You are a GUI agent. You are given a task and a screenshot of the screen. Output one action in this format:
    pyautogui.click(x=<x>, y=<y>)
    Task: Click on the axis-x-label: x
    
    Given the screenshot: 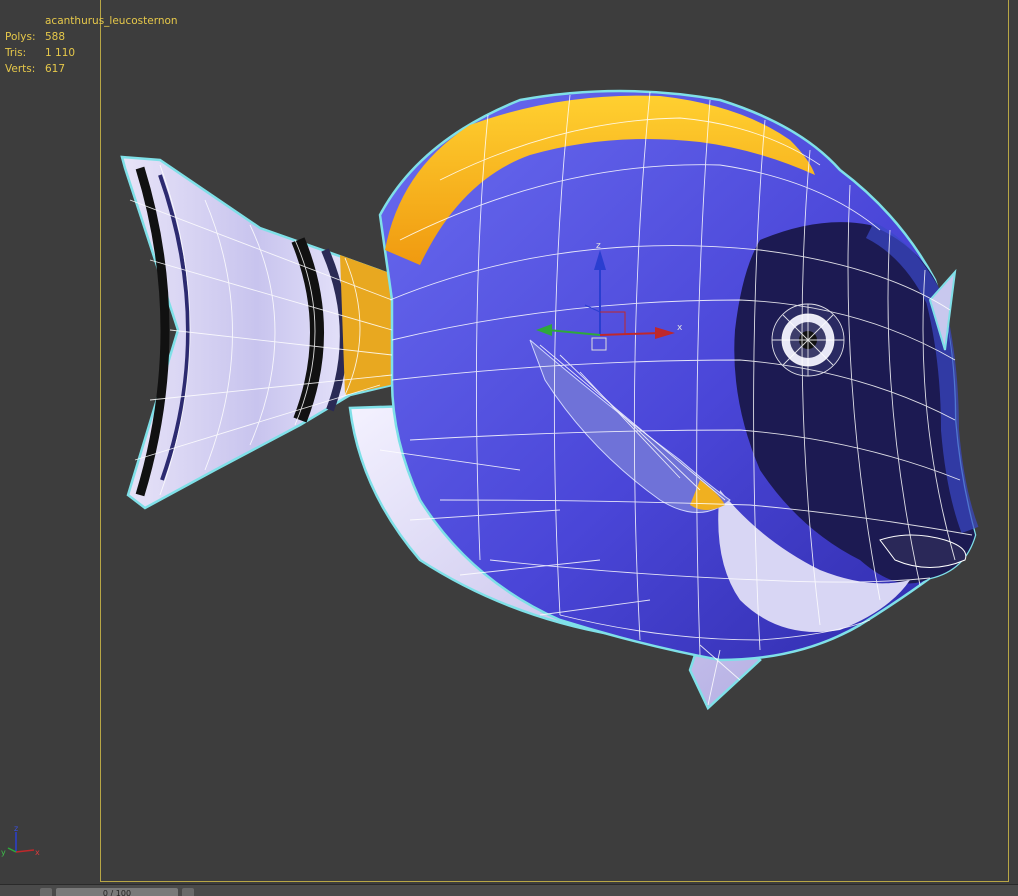 What is the action you would take?
    pyautogui.click(x=37, y=852)
    